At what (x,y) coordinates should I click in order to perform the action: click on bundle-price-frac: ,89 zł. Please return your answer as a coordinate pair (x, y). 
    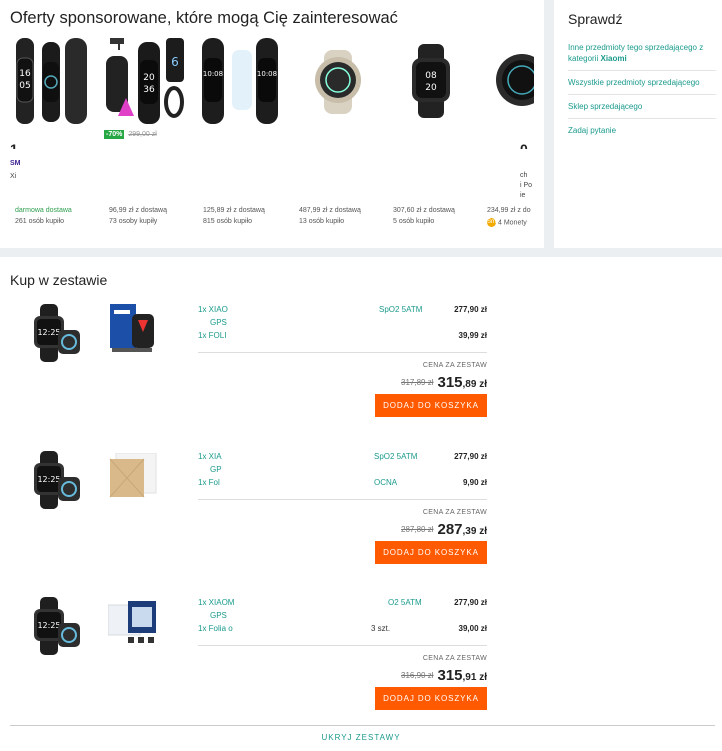
    Looking at the image, I should click on (474, 384).